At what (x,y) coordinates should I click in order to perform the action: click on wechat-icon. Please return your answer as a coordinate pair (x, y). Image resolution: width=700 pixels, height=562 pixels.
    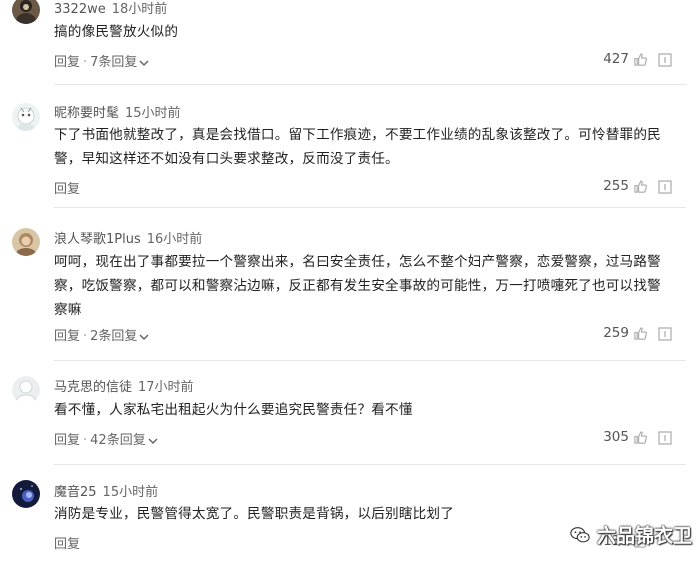
    Looking at the image, I should click on (580, 534).